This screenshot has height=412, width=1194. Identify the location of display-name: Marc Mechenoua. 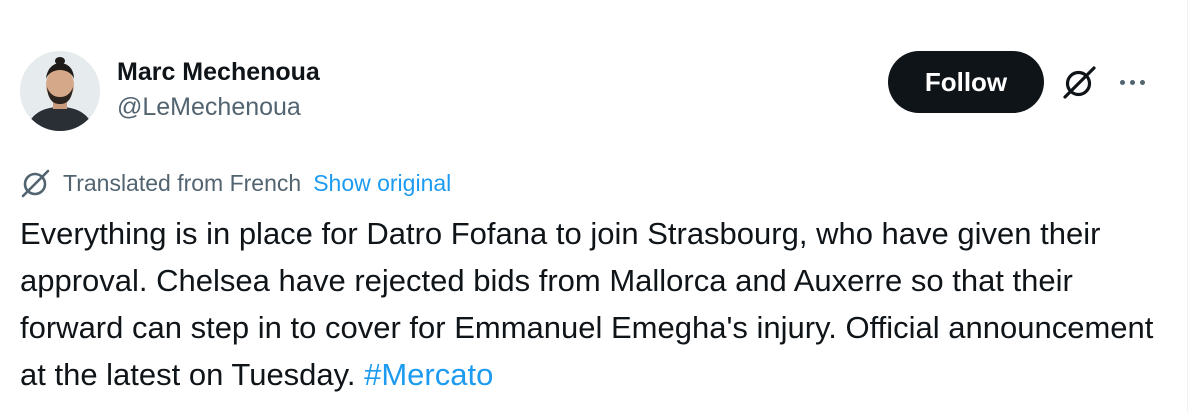
(218, 72).